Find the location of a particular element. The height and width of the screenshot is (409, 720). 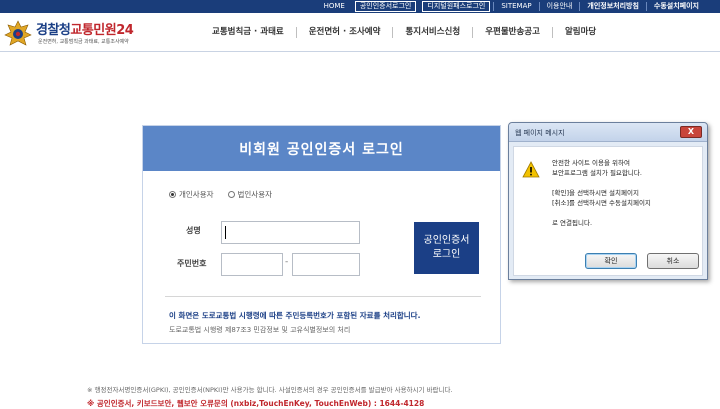

login-header: 비회원 공인인증서 로그인 is located at coordinates (321, 148).